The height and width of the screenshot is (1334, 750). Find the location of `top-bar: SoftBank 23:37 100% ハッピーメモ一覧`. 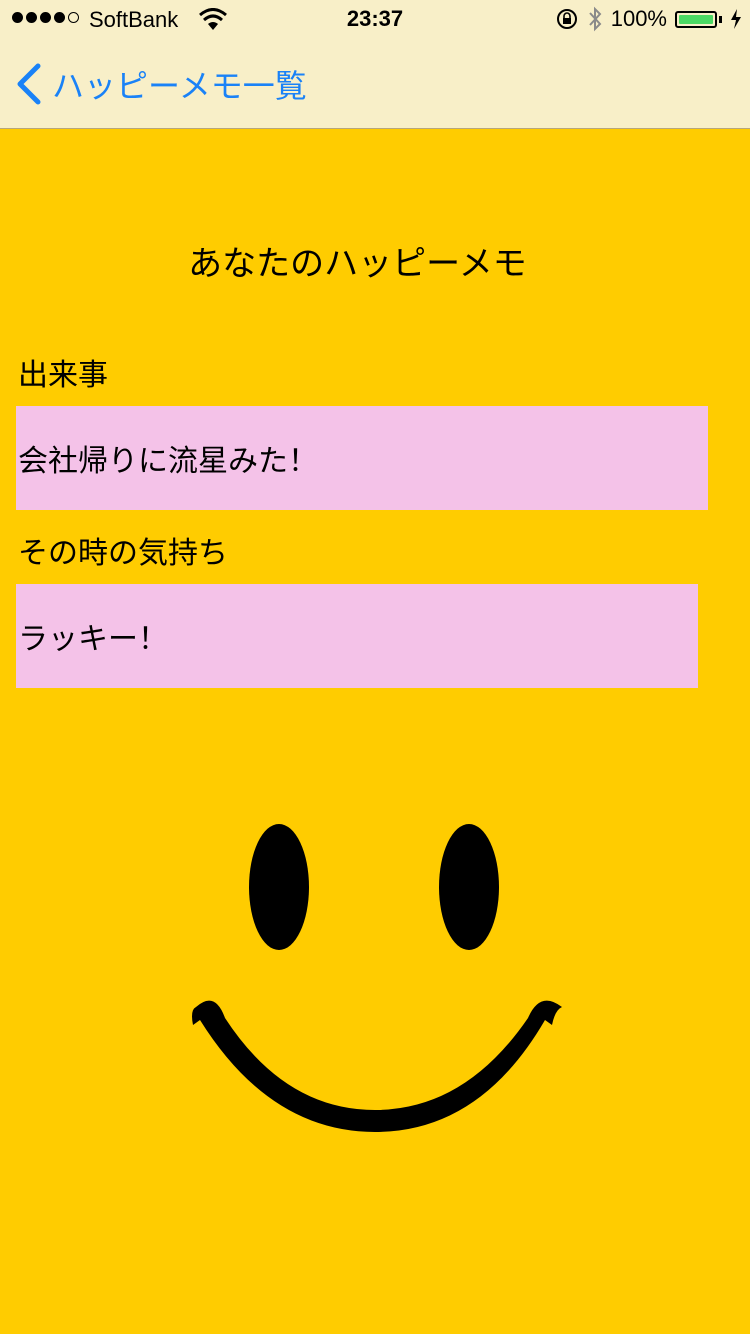

top-bar: SoftBank 23:37 100% ハッピーメモ一覧 is located at coordinates (375, 64).